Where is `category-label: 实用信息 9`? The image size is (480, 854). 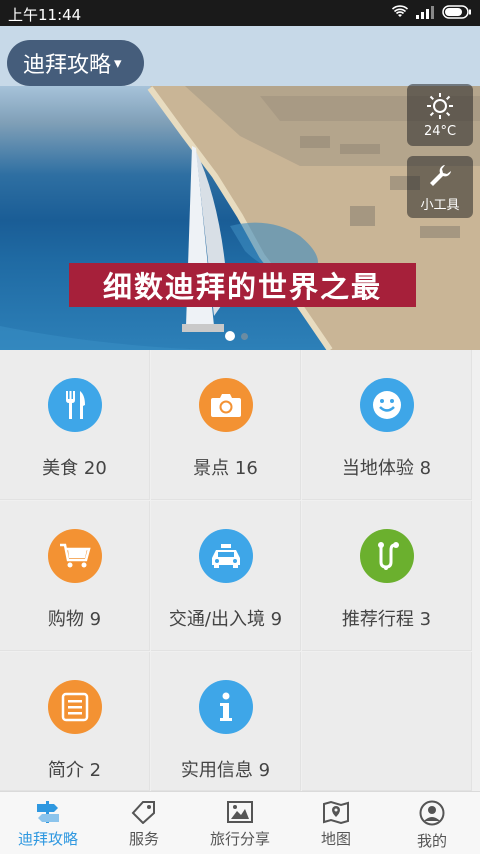
category-label: 实用信息 9 is located at coordinates (225, 770).